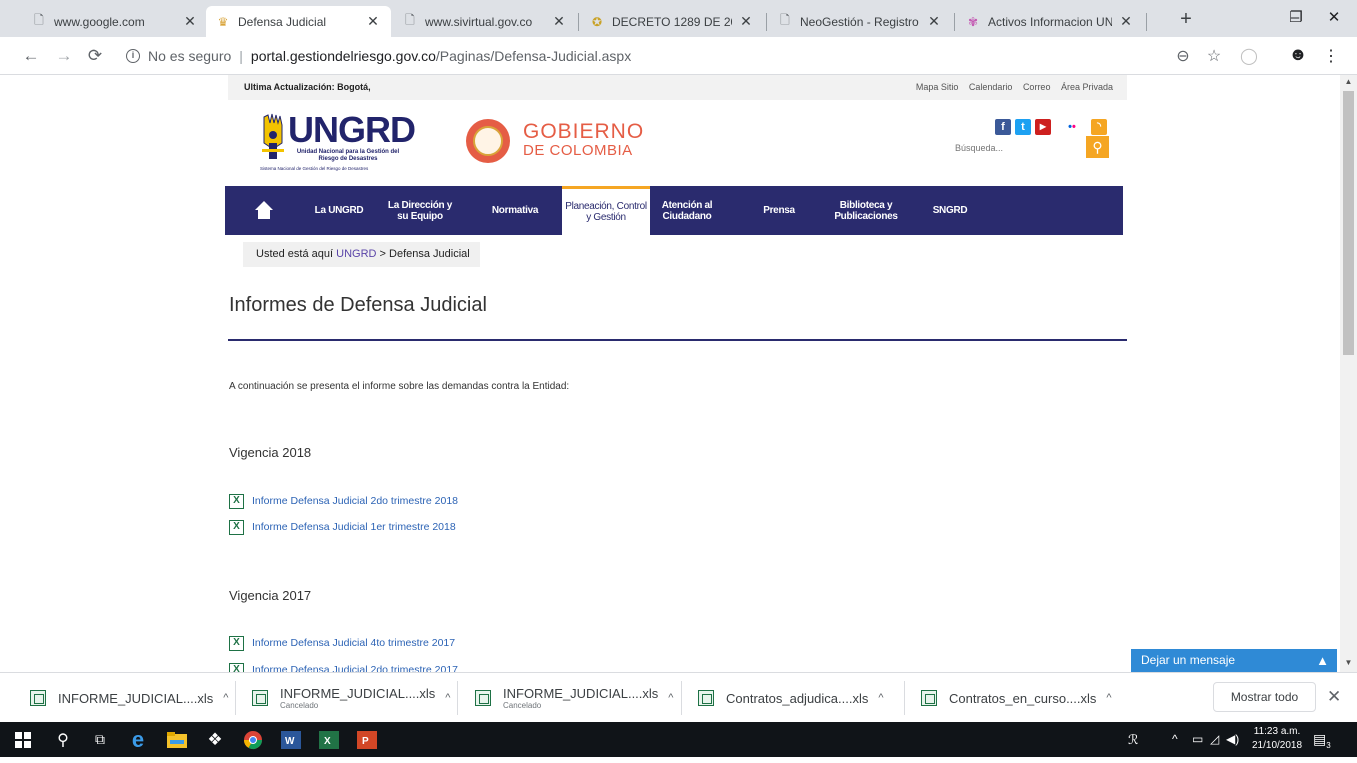 The height and width of the screenshot is (763, 1357). What do you see at coordinates (791, 698) in the screenshot?
I see `download-item: Contratos_adjudica....xls ^` at bounding box center [791, 698].